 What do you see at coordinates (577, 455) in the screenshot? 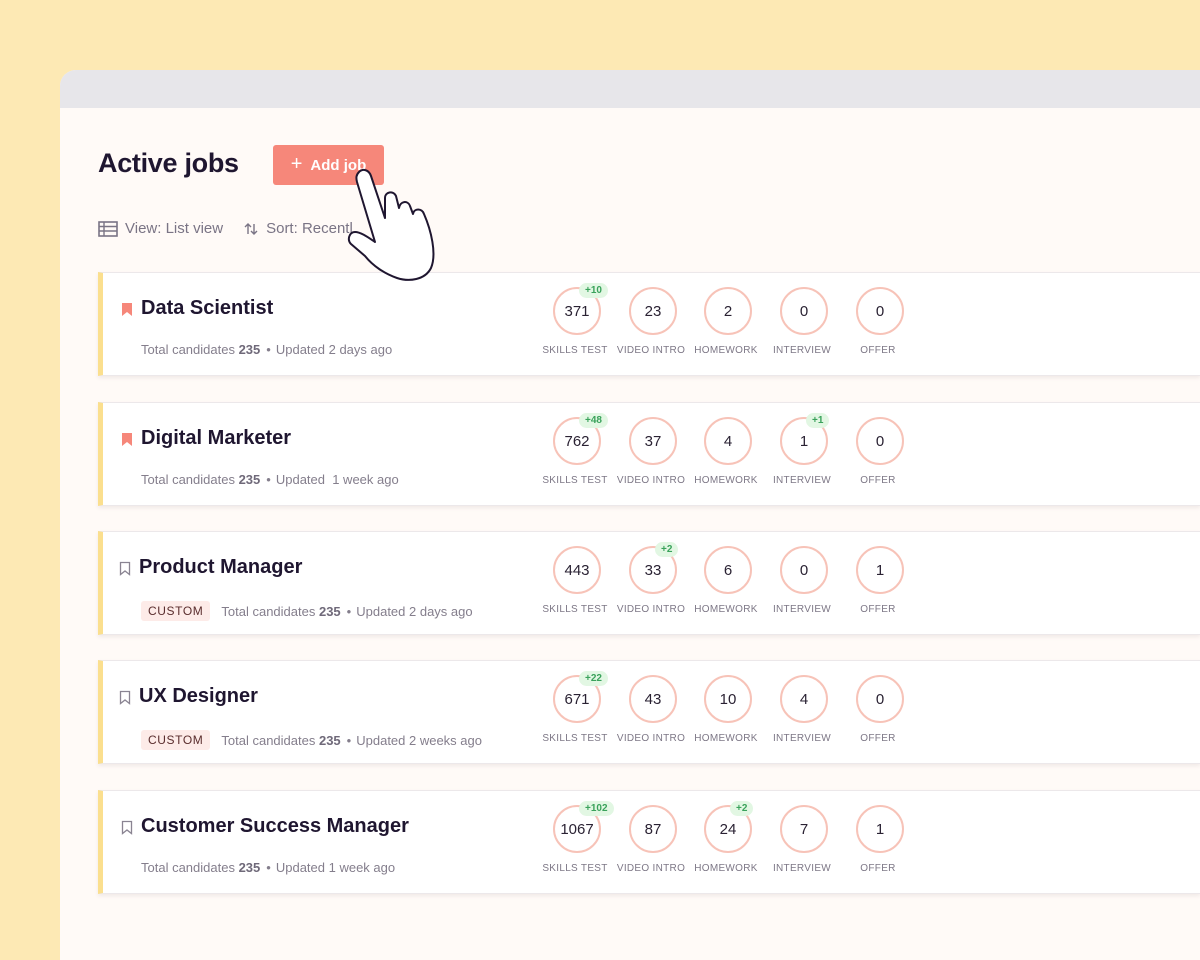
I see `pipeline-stage: 762 +48 SKILLS TEST` at bounding box center [577, 455].